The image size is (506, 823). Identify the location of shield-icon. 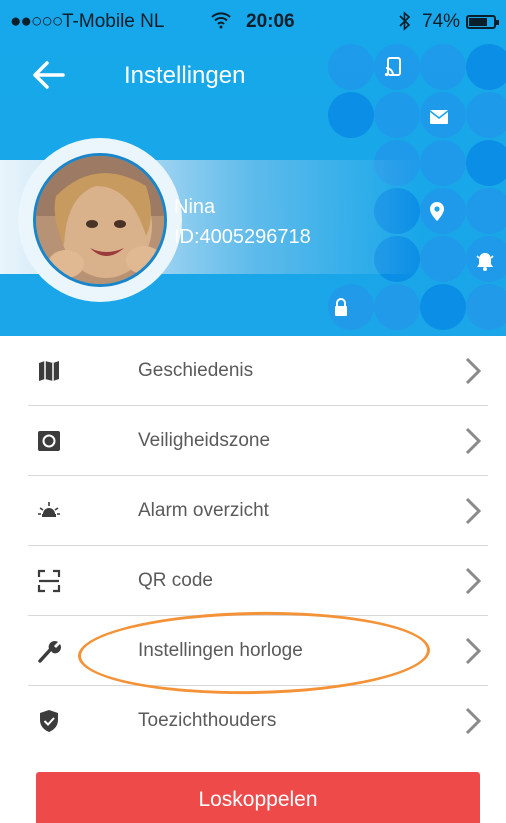
(49, 721).